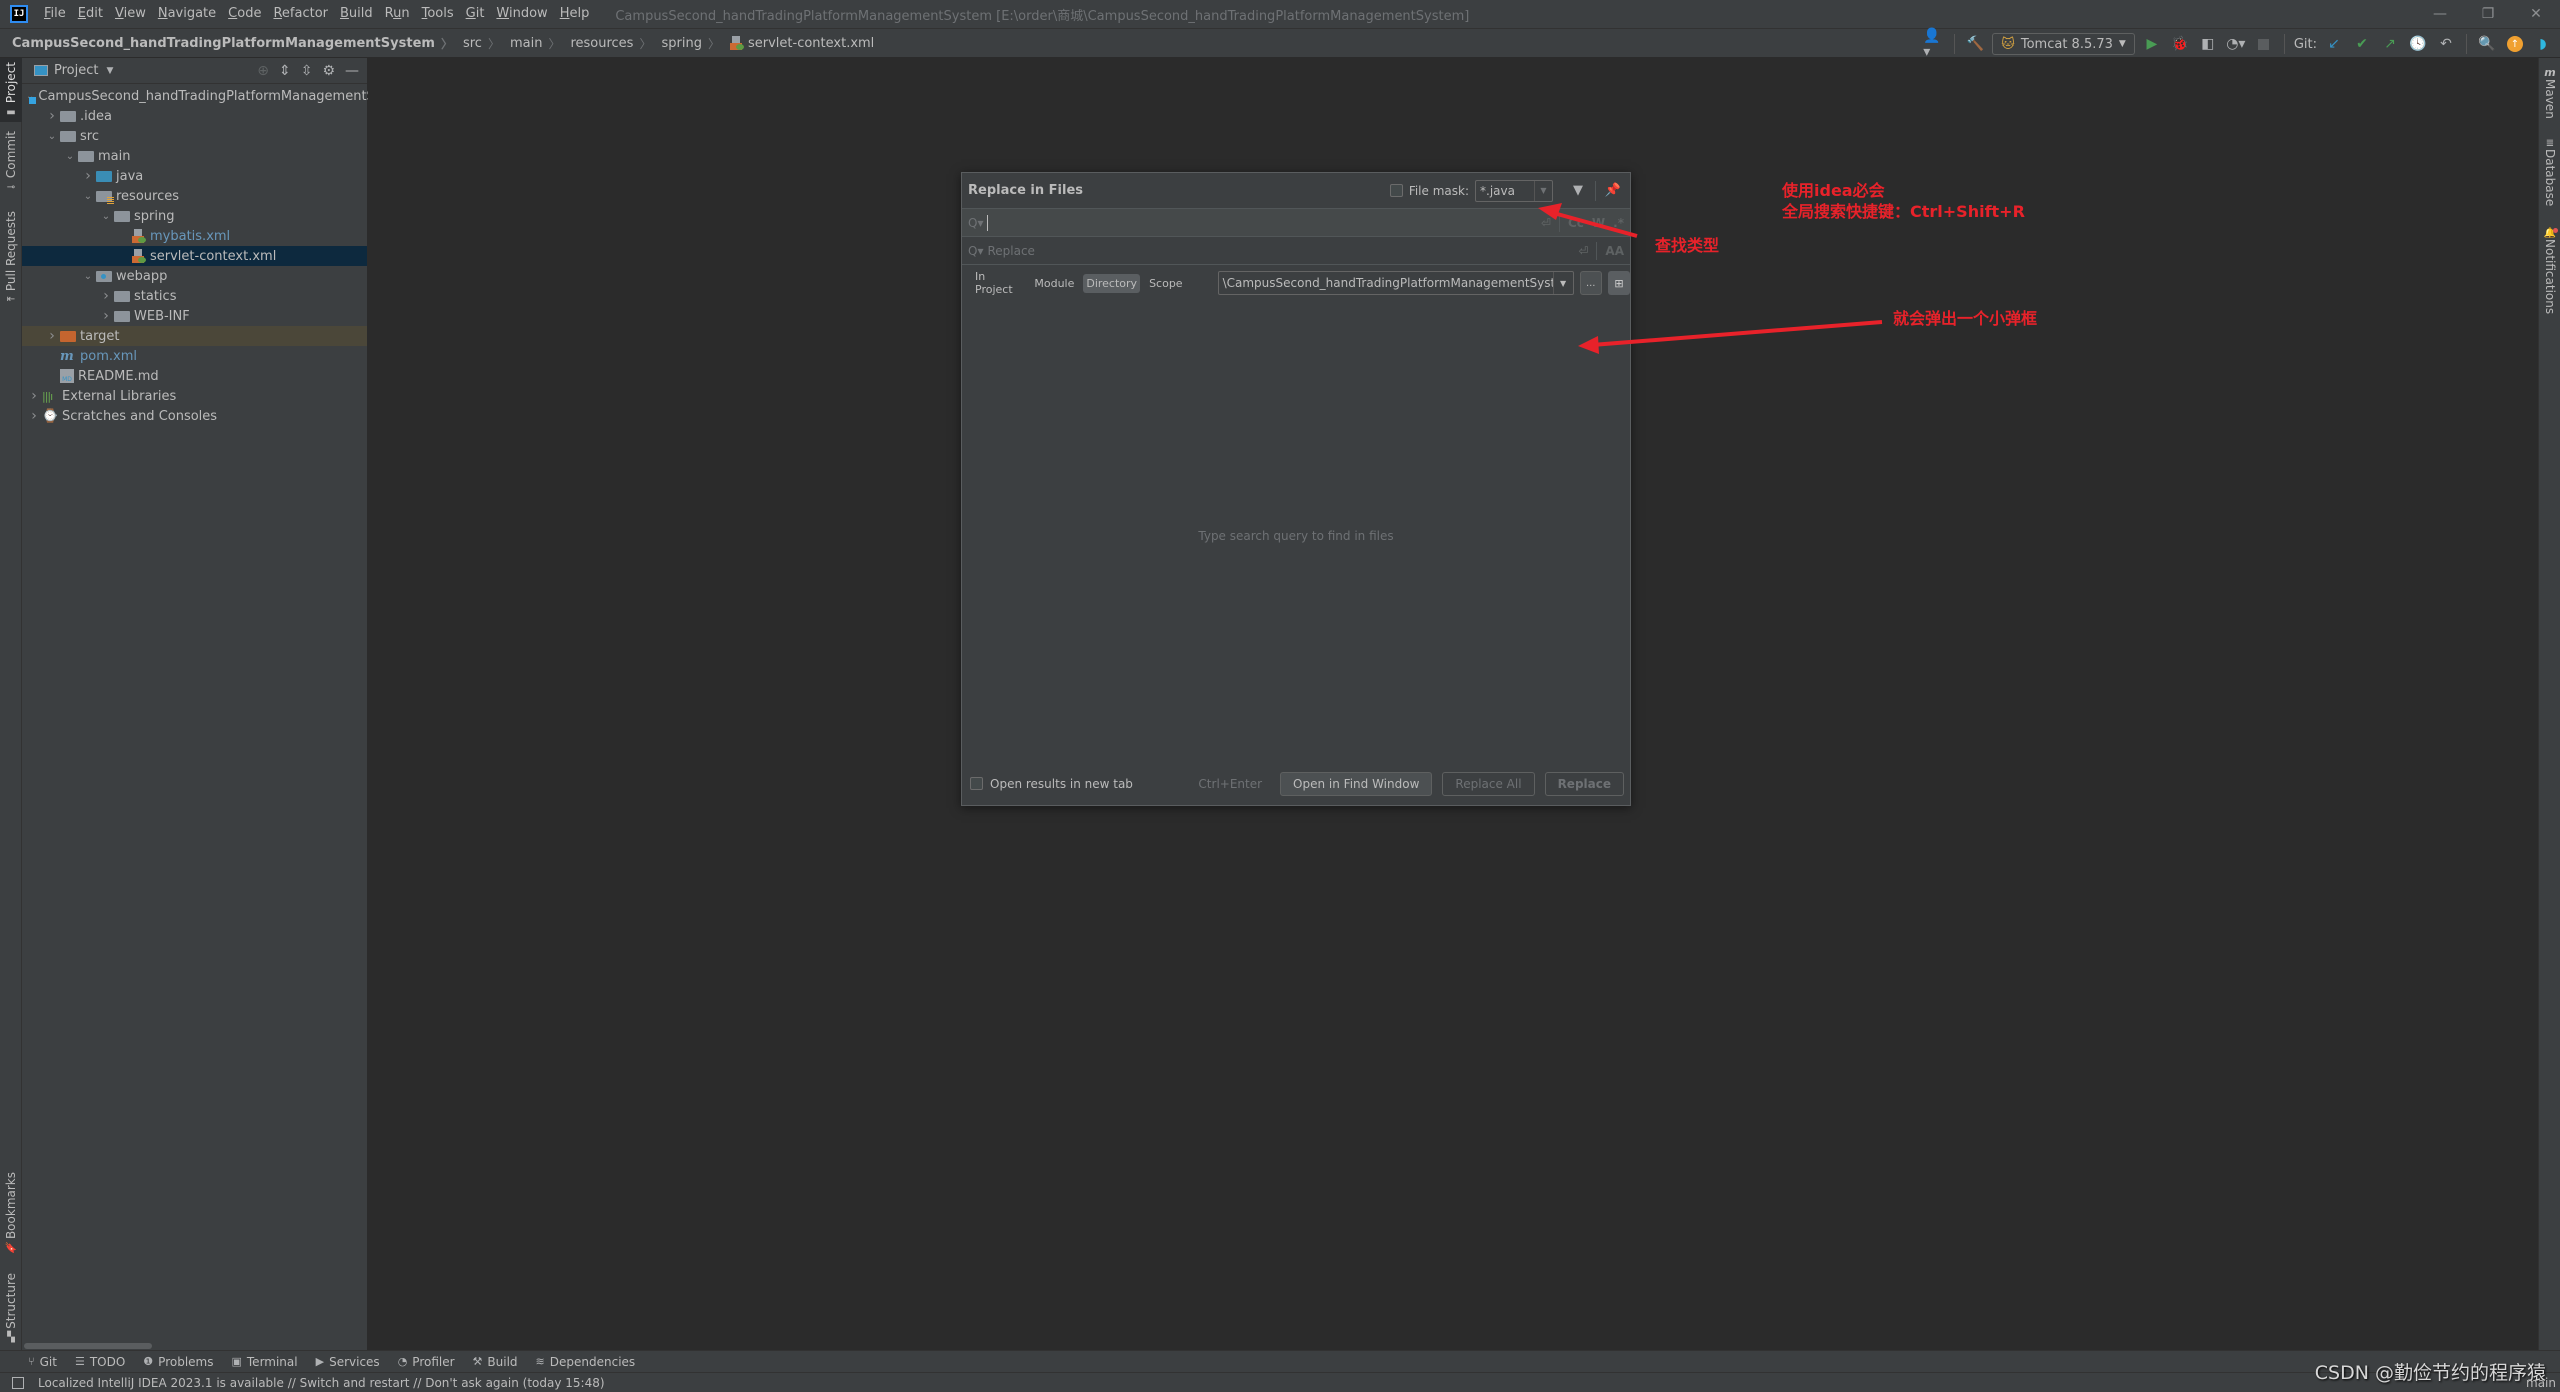 This screenshot has width=2560, height=1392. I want to click on tree-item: ⌄ webapp, so click(194, 276).